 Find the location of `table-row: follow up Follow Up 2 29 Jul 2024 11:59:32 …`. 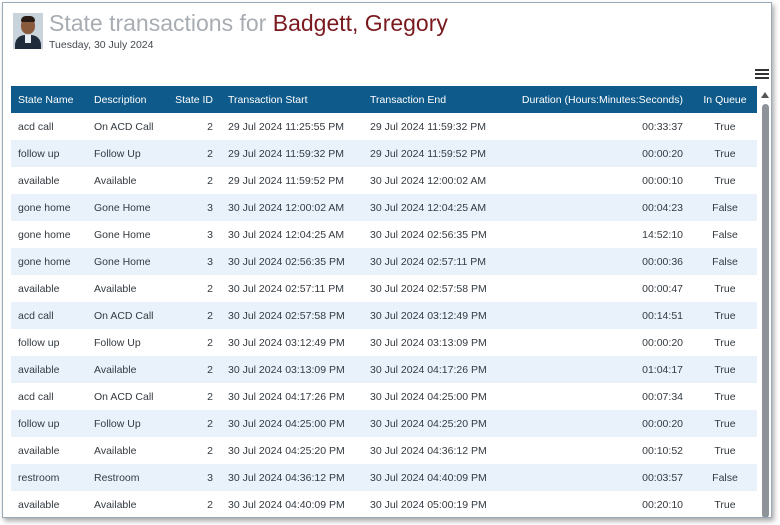

table-row: follow up Follow Up 2 29 Jul 2024 11:59:32 … is located at coordinates (384, 153).